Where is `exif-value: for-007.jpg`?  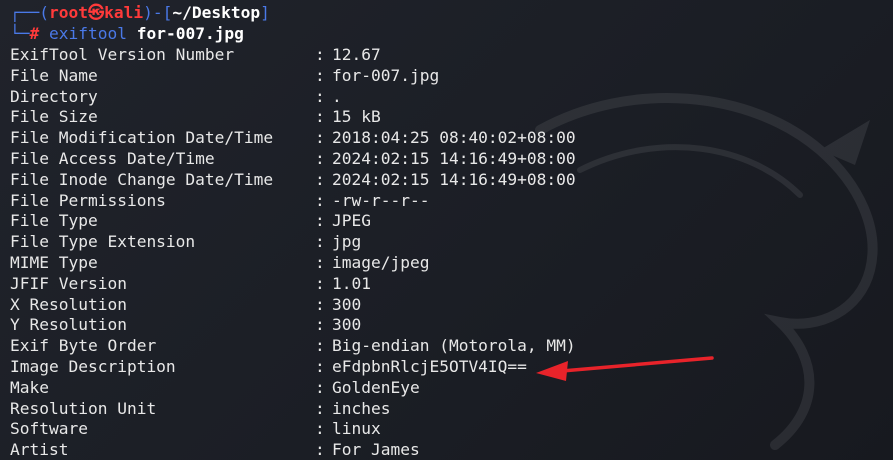
exif-value: for-007.jpg is located at coordinates (386, 75).